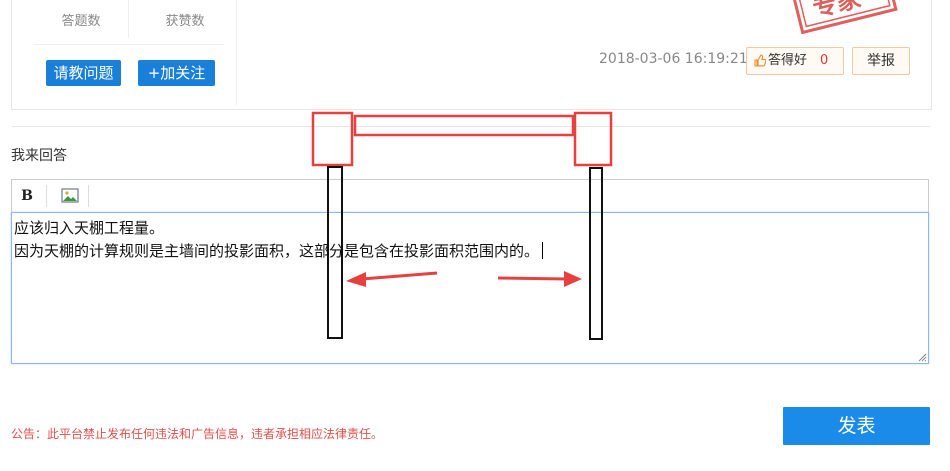 The width and height of the screenshot is (950, 471). I want to click on text-caret, so click(543, 250).